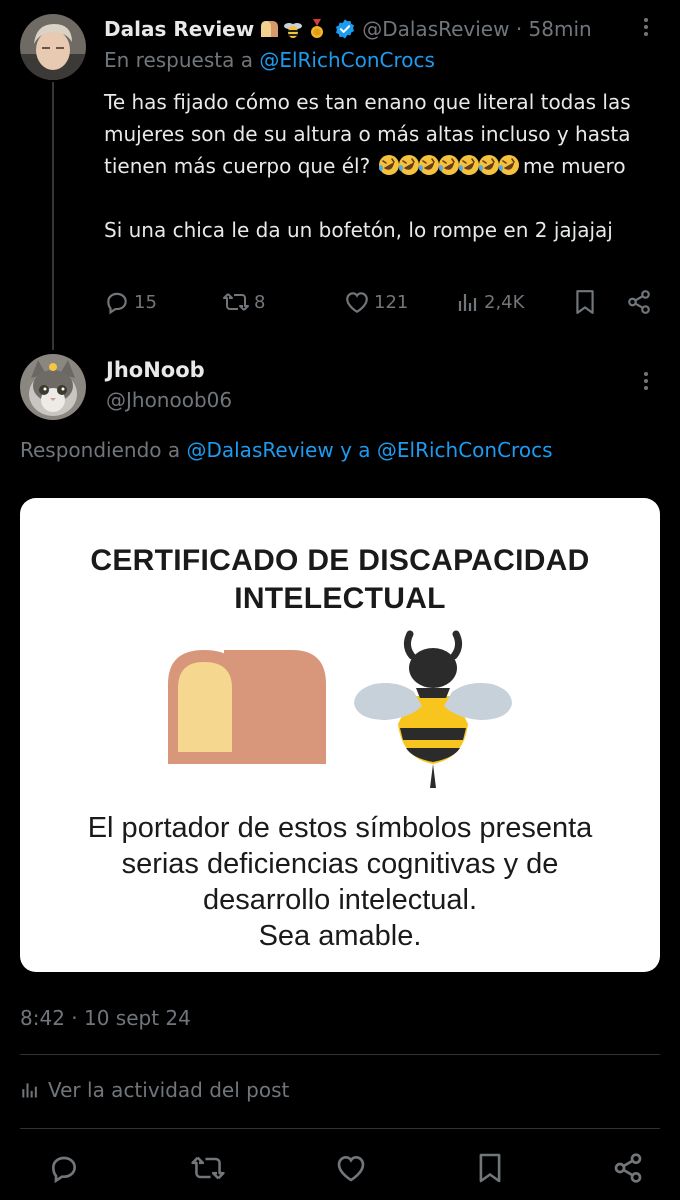  Describe the element at coordinates (600, 302) in the screenshot. I see `bookmark-button` at that location.